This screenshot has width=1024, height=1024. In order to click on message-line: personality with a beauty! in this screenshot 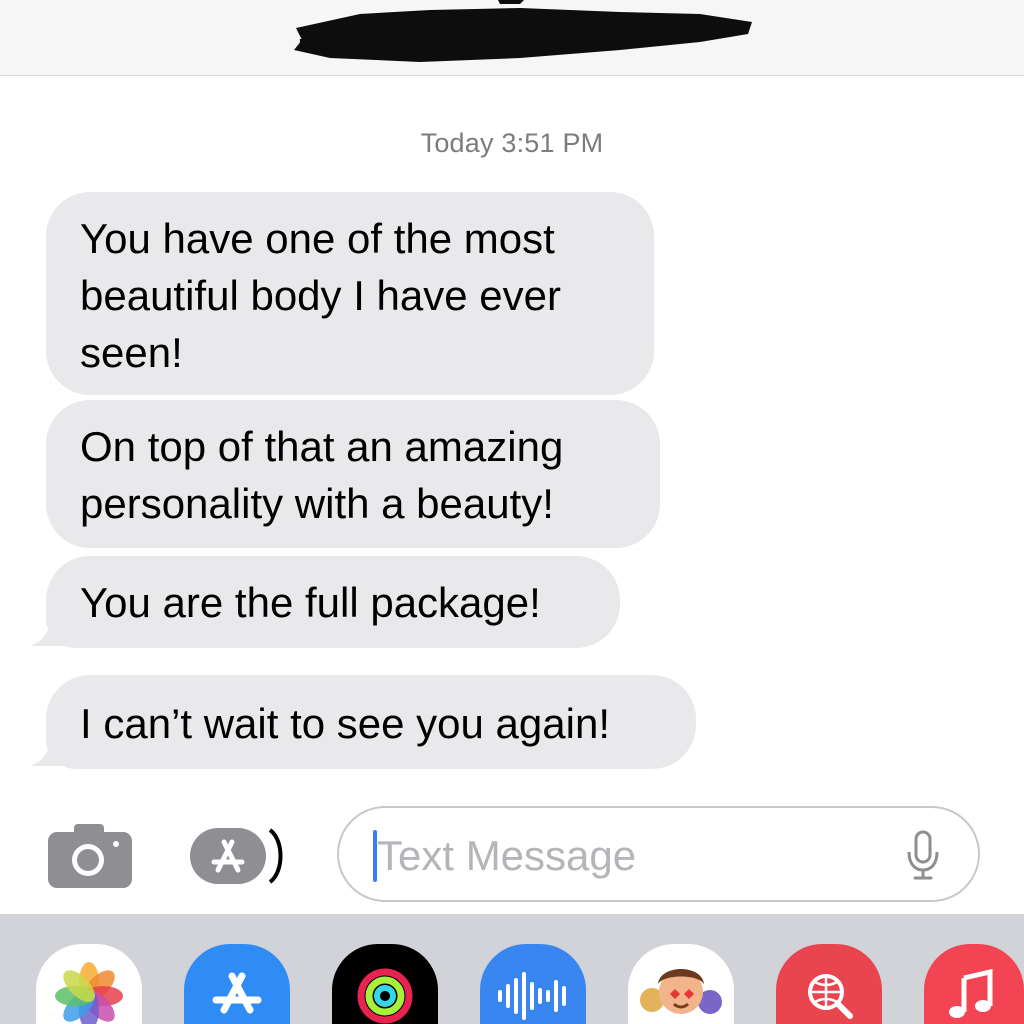, I will do `click(317, 503)`.